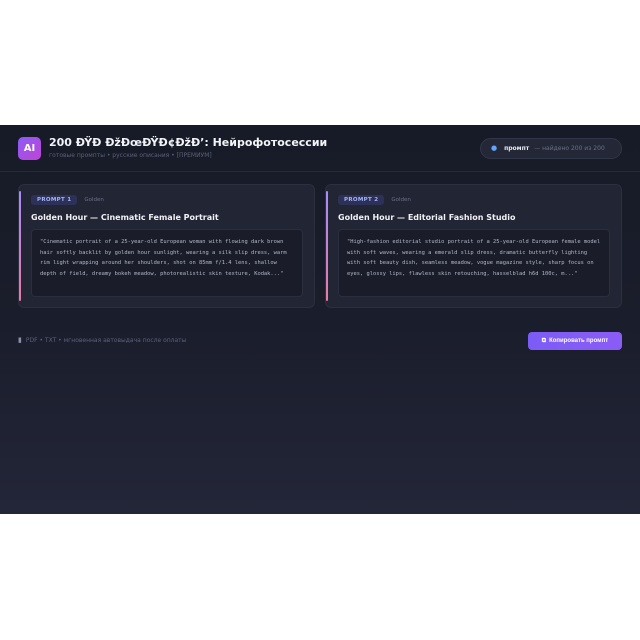 The height and width of the screenshot is (640, 640). I want to click on document-icon: ▮, so click(20, 340).